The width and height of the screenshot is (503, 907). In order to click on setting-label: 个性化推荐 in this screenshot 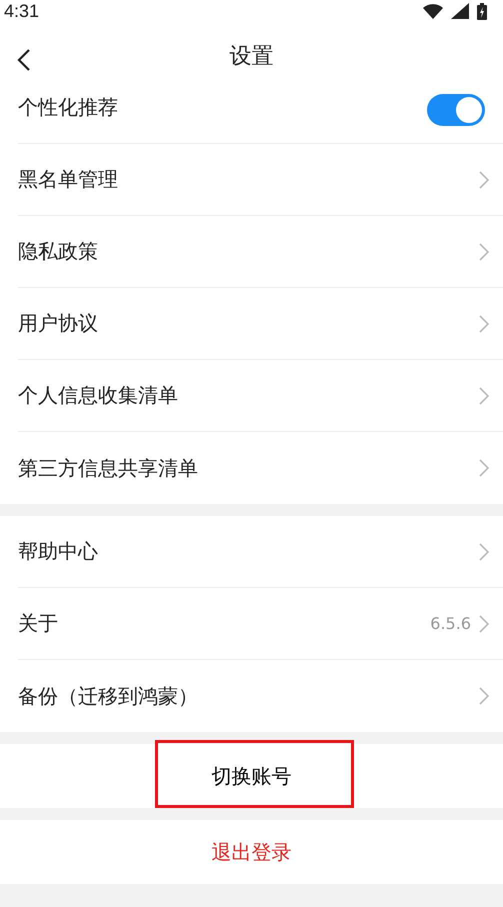, I will do `click(68, 107)`.